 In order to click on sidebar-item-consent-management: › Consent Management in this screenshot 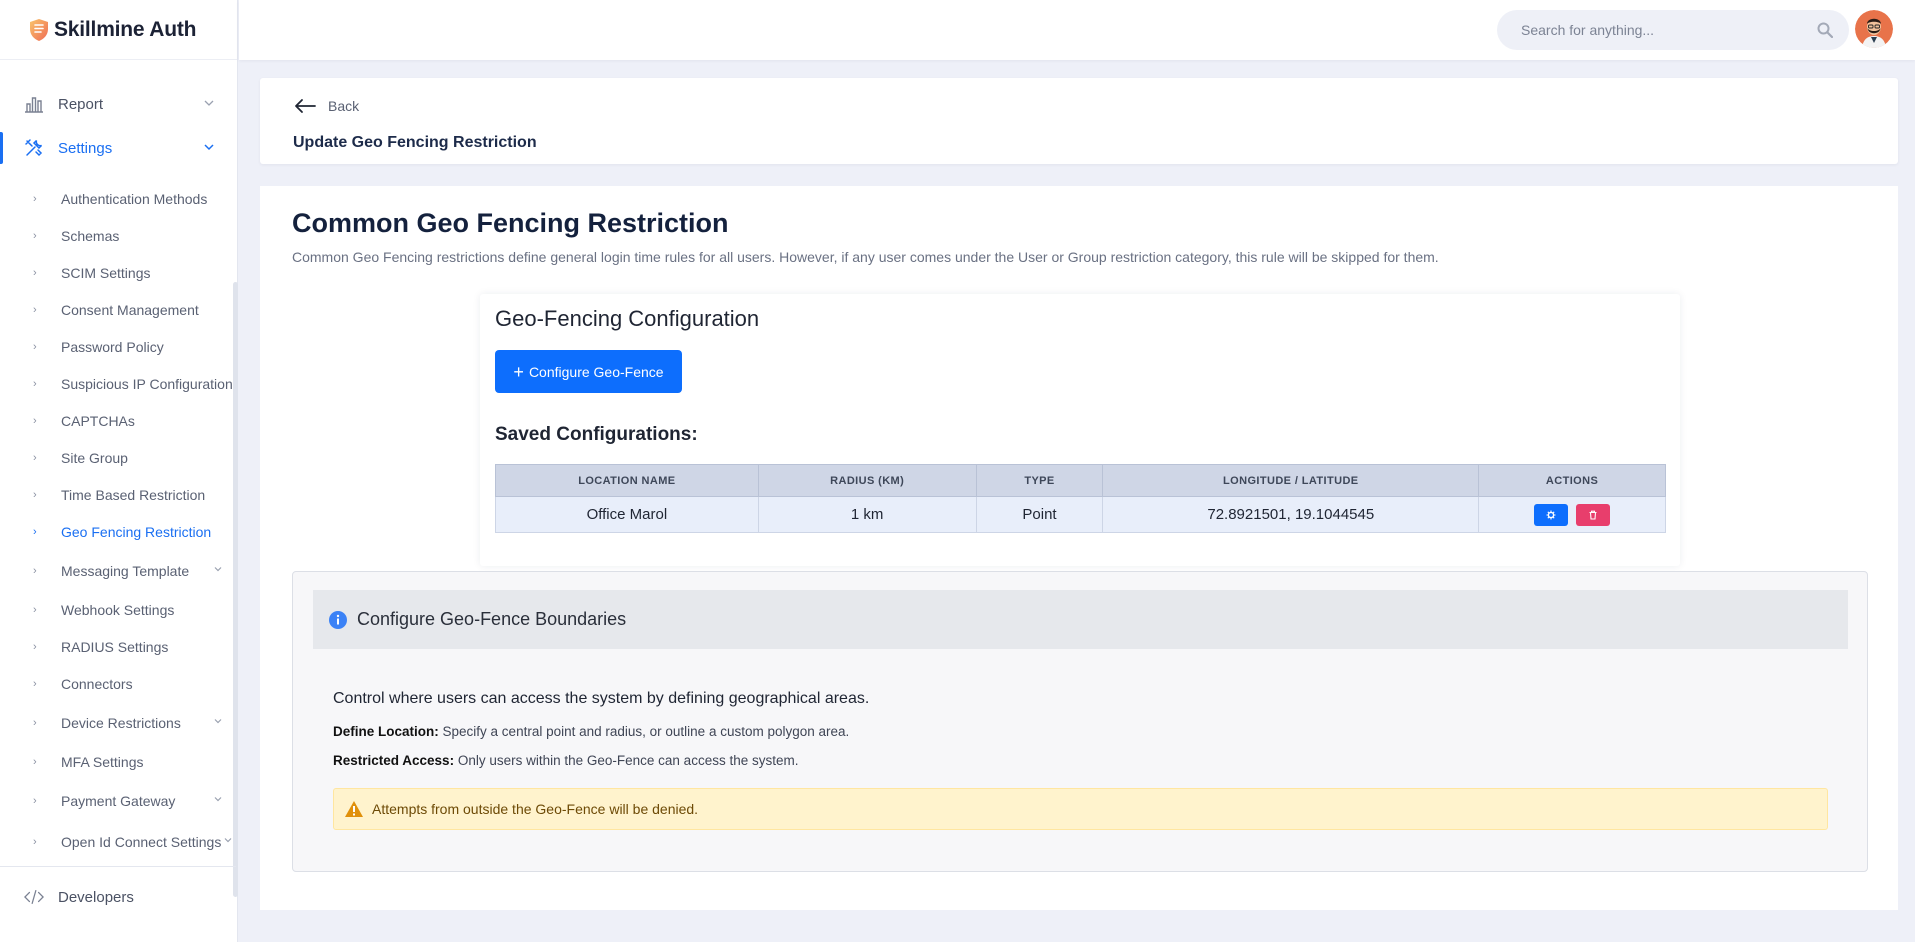, I will do `click(118, 309)`.